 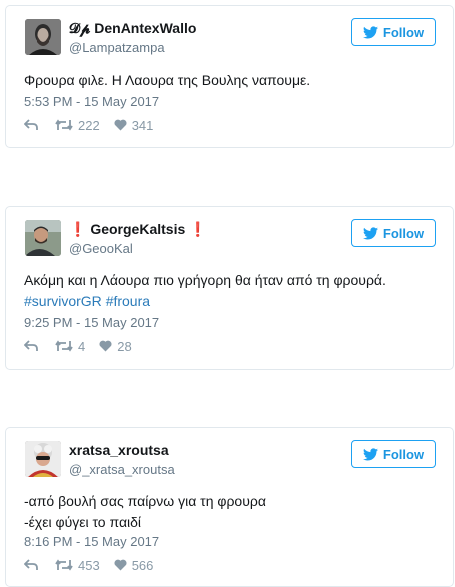 I want to click on display-name: ❗ GeorgeKaltsis ❗, so click(x=138, y=229).